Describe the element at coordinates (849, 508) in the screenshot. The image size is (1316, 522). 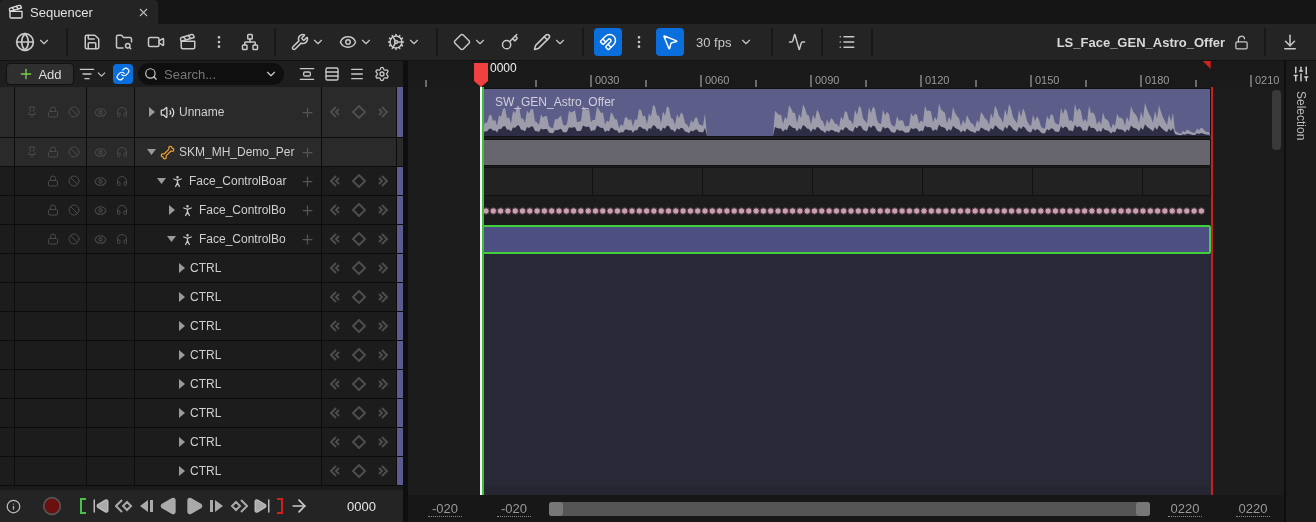
I see `timeline-scrollbar` at that location.